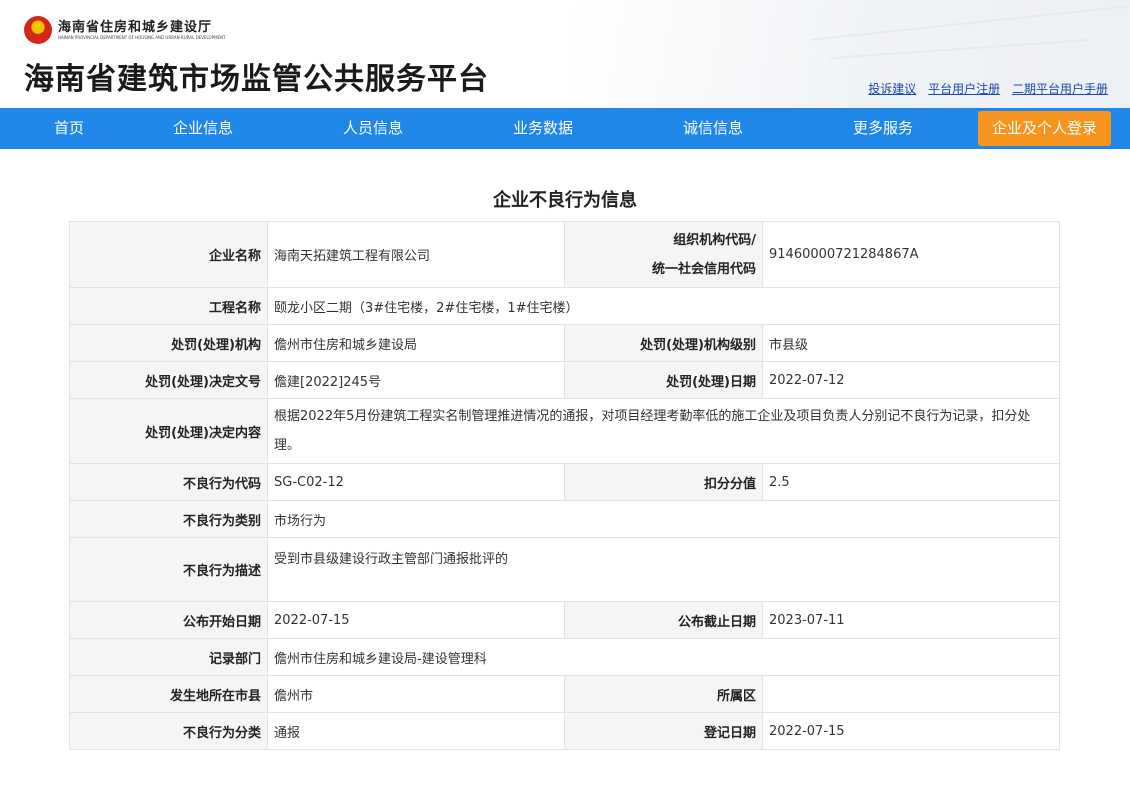 Image resolution: width=1130 pixels, height=804 pixels. I want to click on table-row: 记录部门 儋州市住房和城乡建设局-建设管理科, so click(564, 657).